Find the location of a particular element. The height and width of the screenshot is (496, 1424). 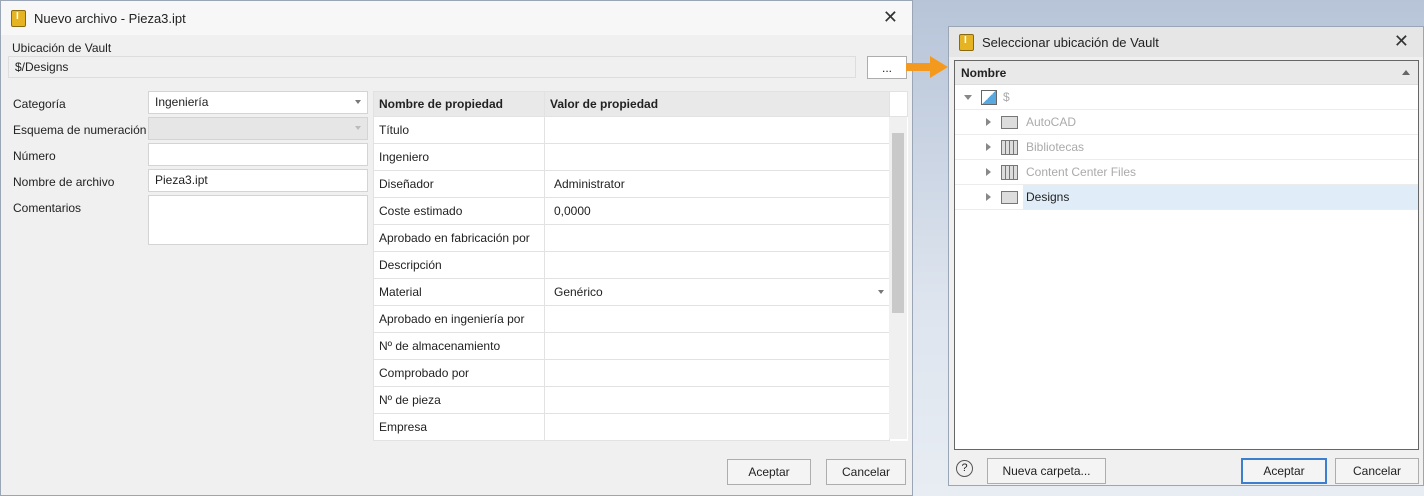

property-row: Aprobado en fabricación por is located at coordinates (640, 238).